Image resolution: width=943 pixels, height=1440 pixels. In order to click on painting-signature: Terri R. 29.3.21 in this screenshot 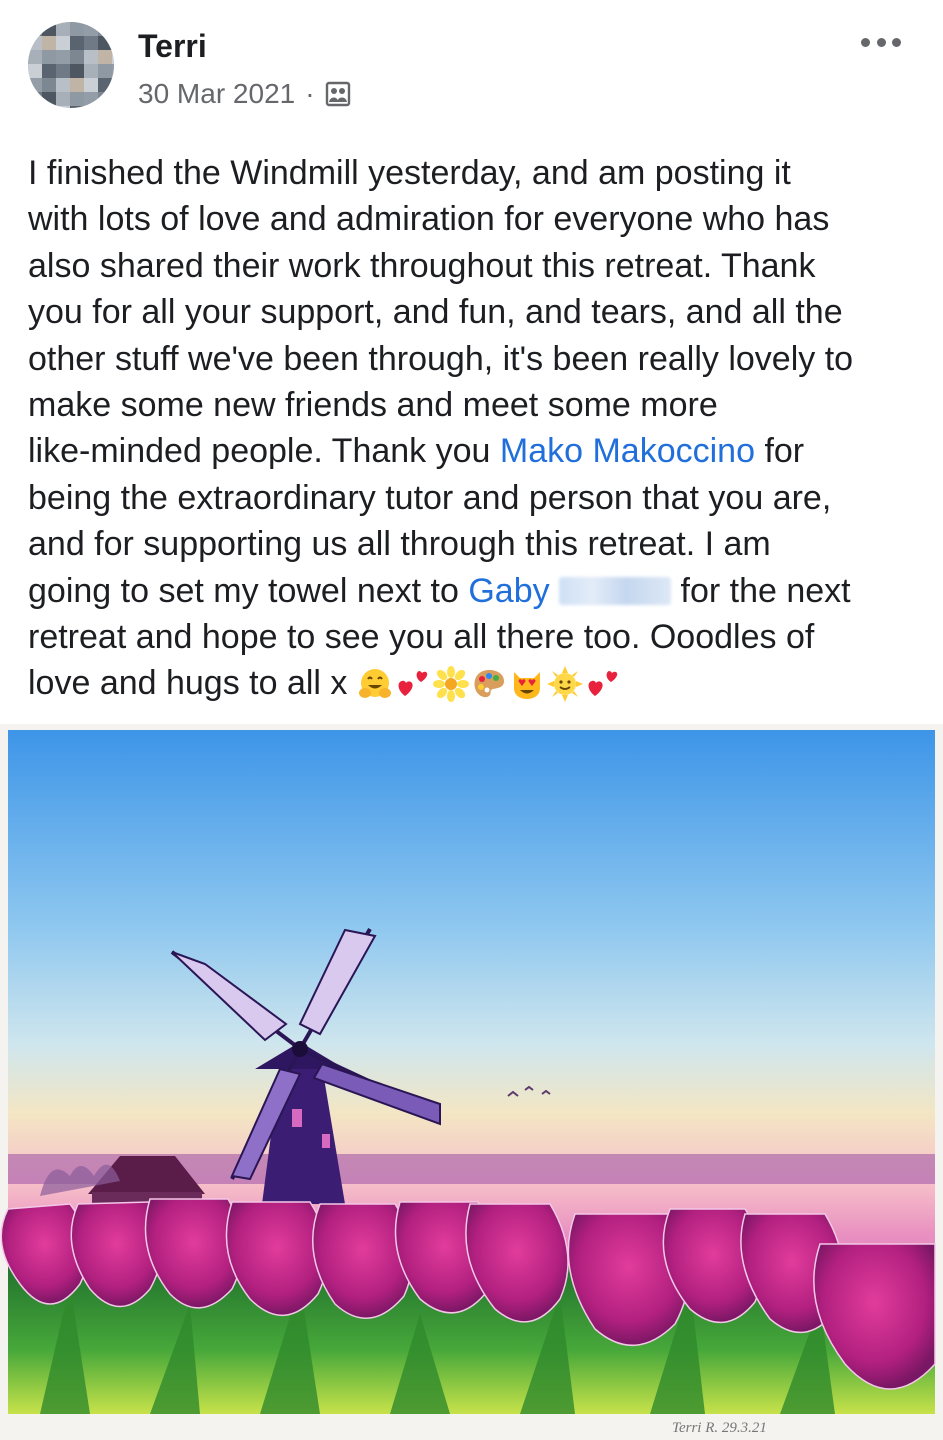, I will do `click(719, 1428)`.